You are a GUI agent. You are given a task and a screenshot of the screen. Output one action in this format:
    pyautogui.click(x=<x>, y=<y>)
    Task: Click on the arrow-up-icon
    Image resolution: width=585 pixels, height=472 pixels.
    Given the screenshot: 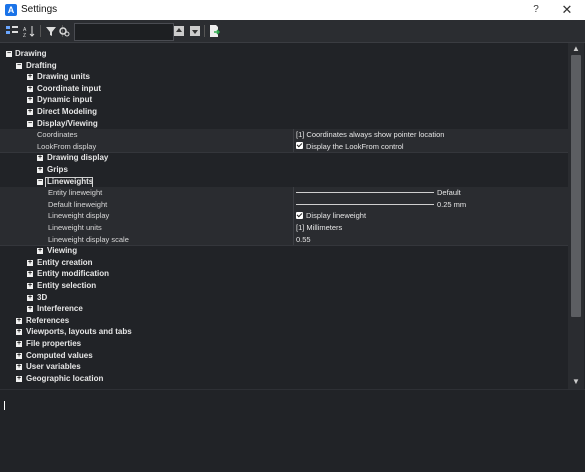 What is the action you would take?
    pyautogui.click(x=179, y=31)
    